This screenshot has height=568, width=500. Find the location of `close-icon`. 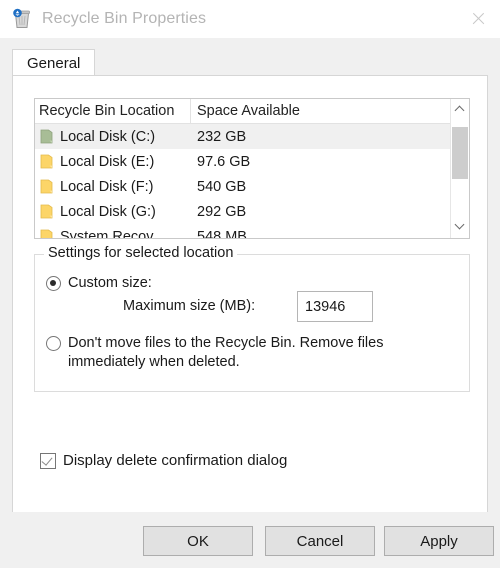

close-icon is located at coordinates (478, 19).